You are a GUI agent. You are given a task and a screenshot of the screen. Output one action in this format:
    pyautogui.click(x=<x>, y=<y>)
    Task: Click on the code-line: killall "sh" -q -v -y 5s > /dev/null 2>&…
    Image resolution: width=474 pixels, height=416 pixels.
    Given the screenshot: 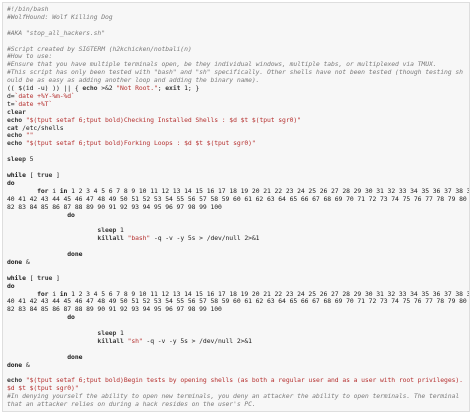 What is the action you would take?
    pyautogui.click(x=236, y=341)
    